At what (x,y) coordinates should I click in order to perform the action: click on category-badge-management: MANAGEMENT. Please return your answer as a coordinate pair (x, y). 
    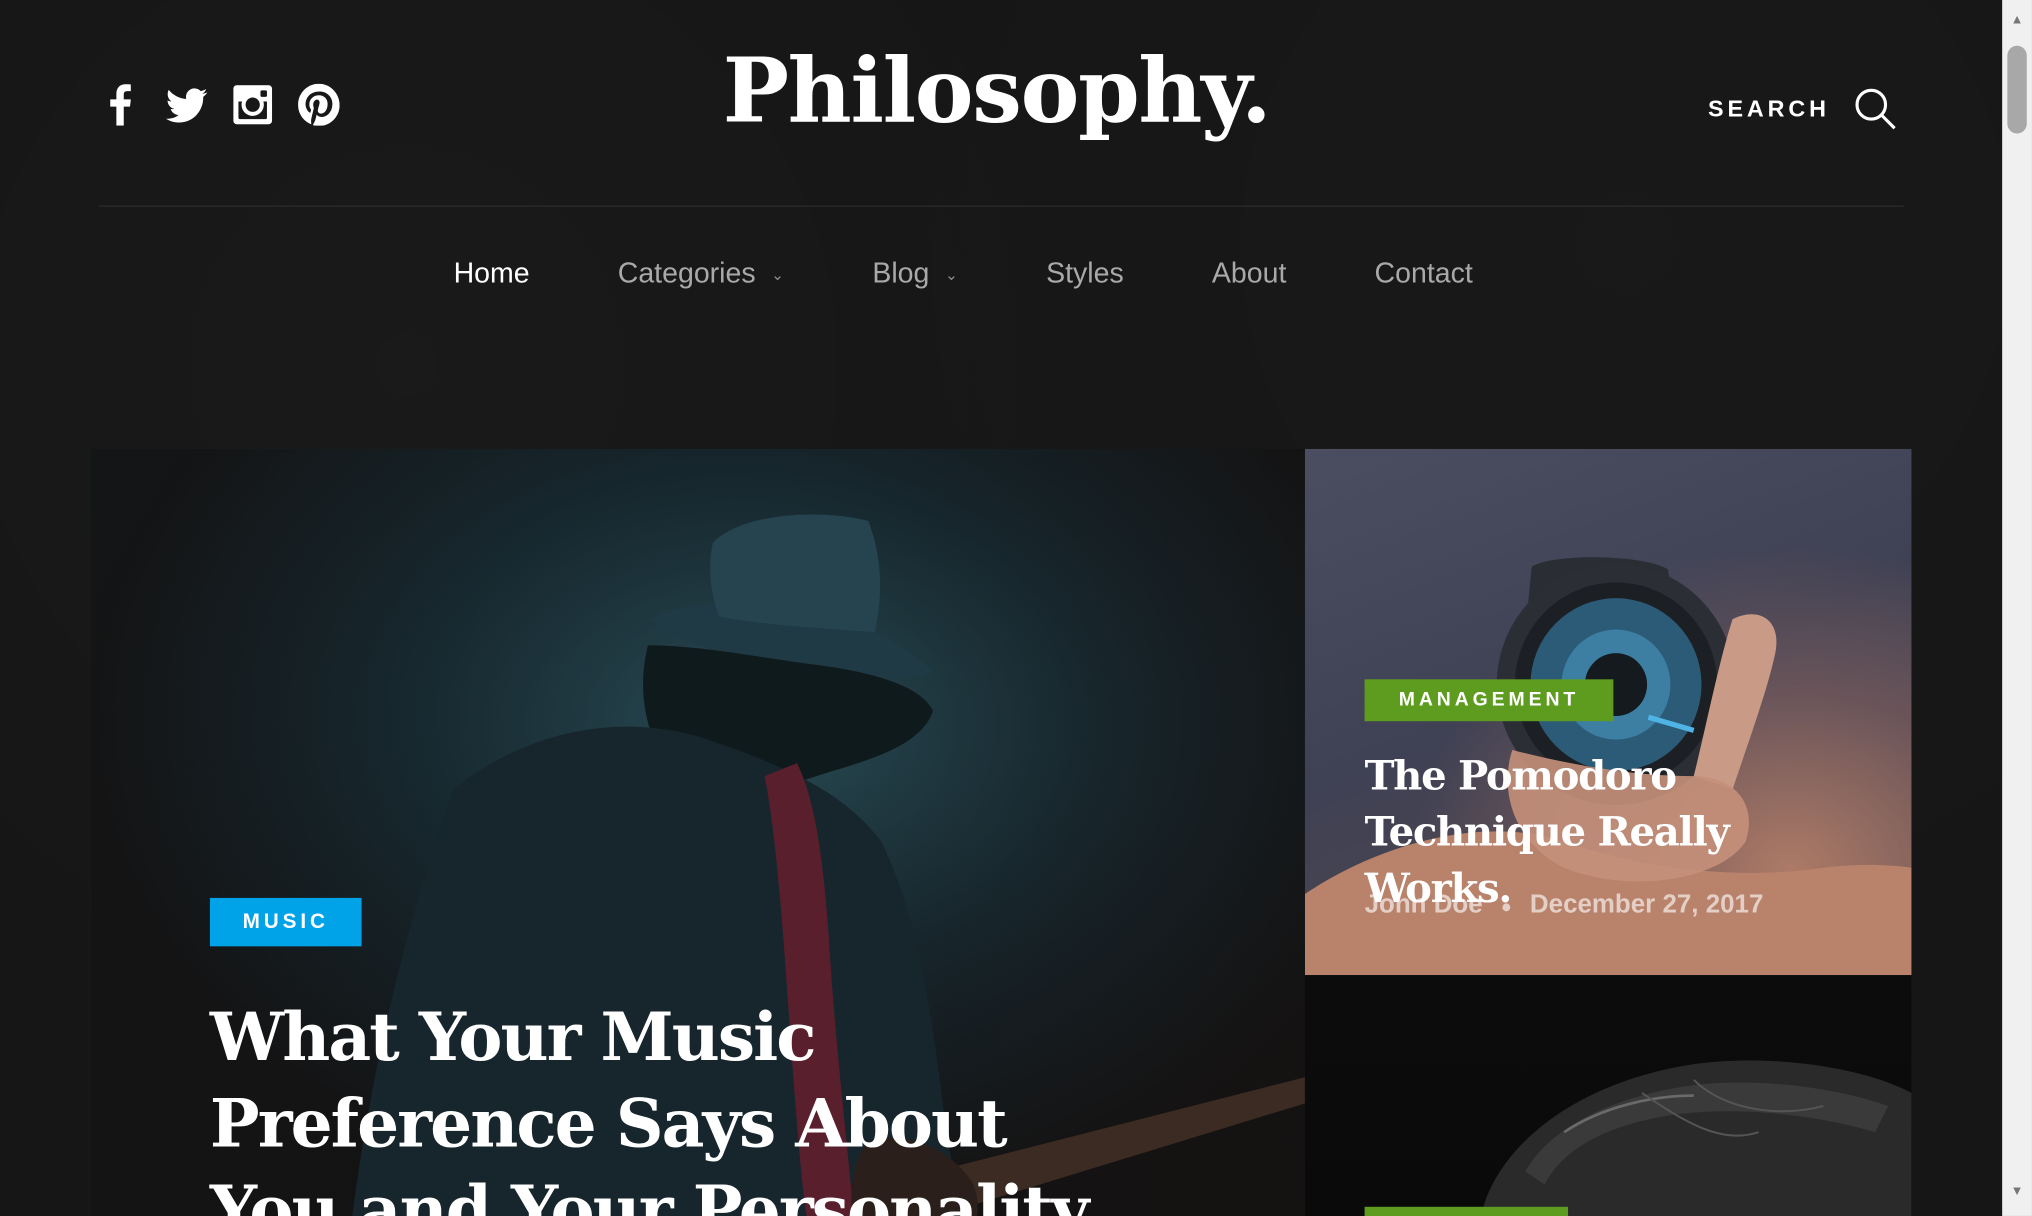
    Looking at the image, I should click on (1489, 700).